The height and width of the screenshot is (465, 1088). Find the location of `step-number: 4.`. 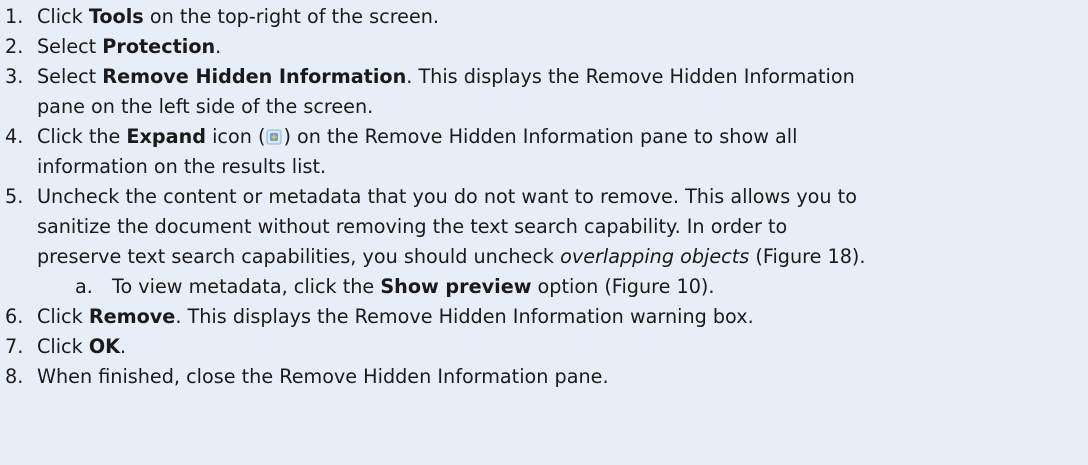

step-number: 4. is located at coordinates (14, 136).